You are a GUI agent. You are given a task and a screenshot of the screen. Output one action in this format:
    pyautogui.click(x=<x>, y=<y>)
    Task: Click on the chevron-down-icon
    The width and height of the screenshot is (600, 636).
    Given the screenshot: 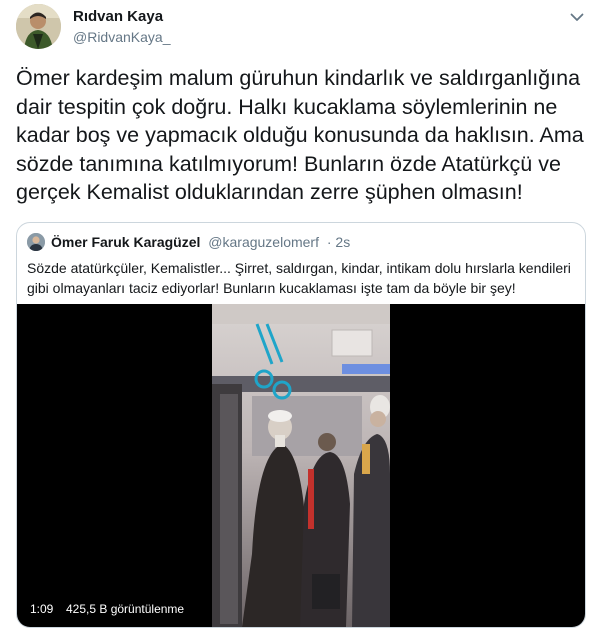 What is the action you would take?
    pyautogui.click(x=577, y=17)
    